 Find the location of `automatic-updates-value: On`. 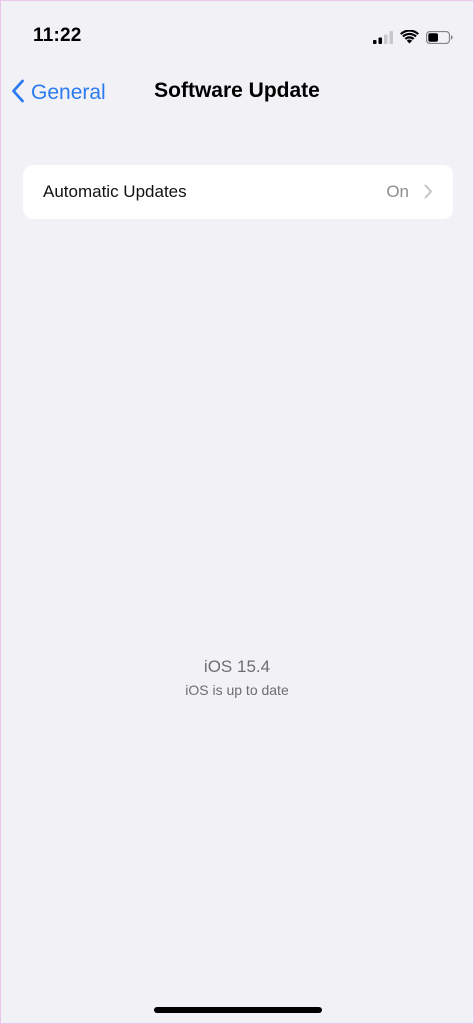

automatic-updates-value: On is located at coordinates (397, 191).